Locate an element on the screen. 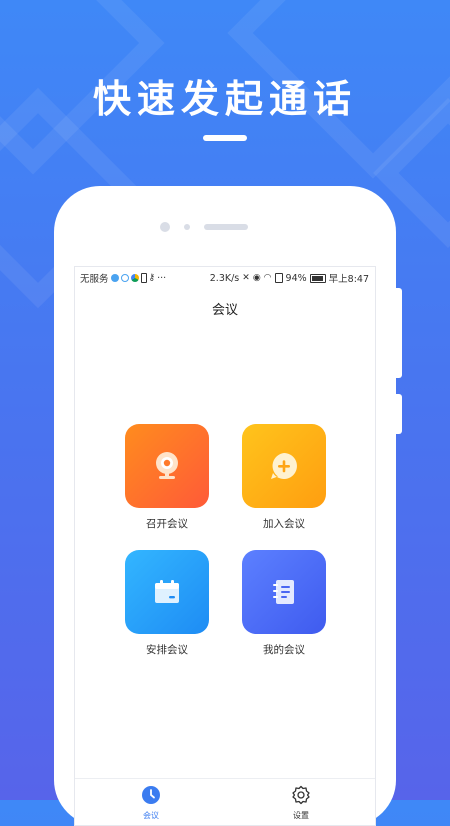  schedule-meeting-label: 安排会议 is located at coordinates (167, 650).